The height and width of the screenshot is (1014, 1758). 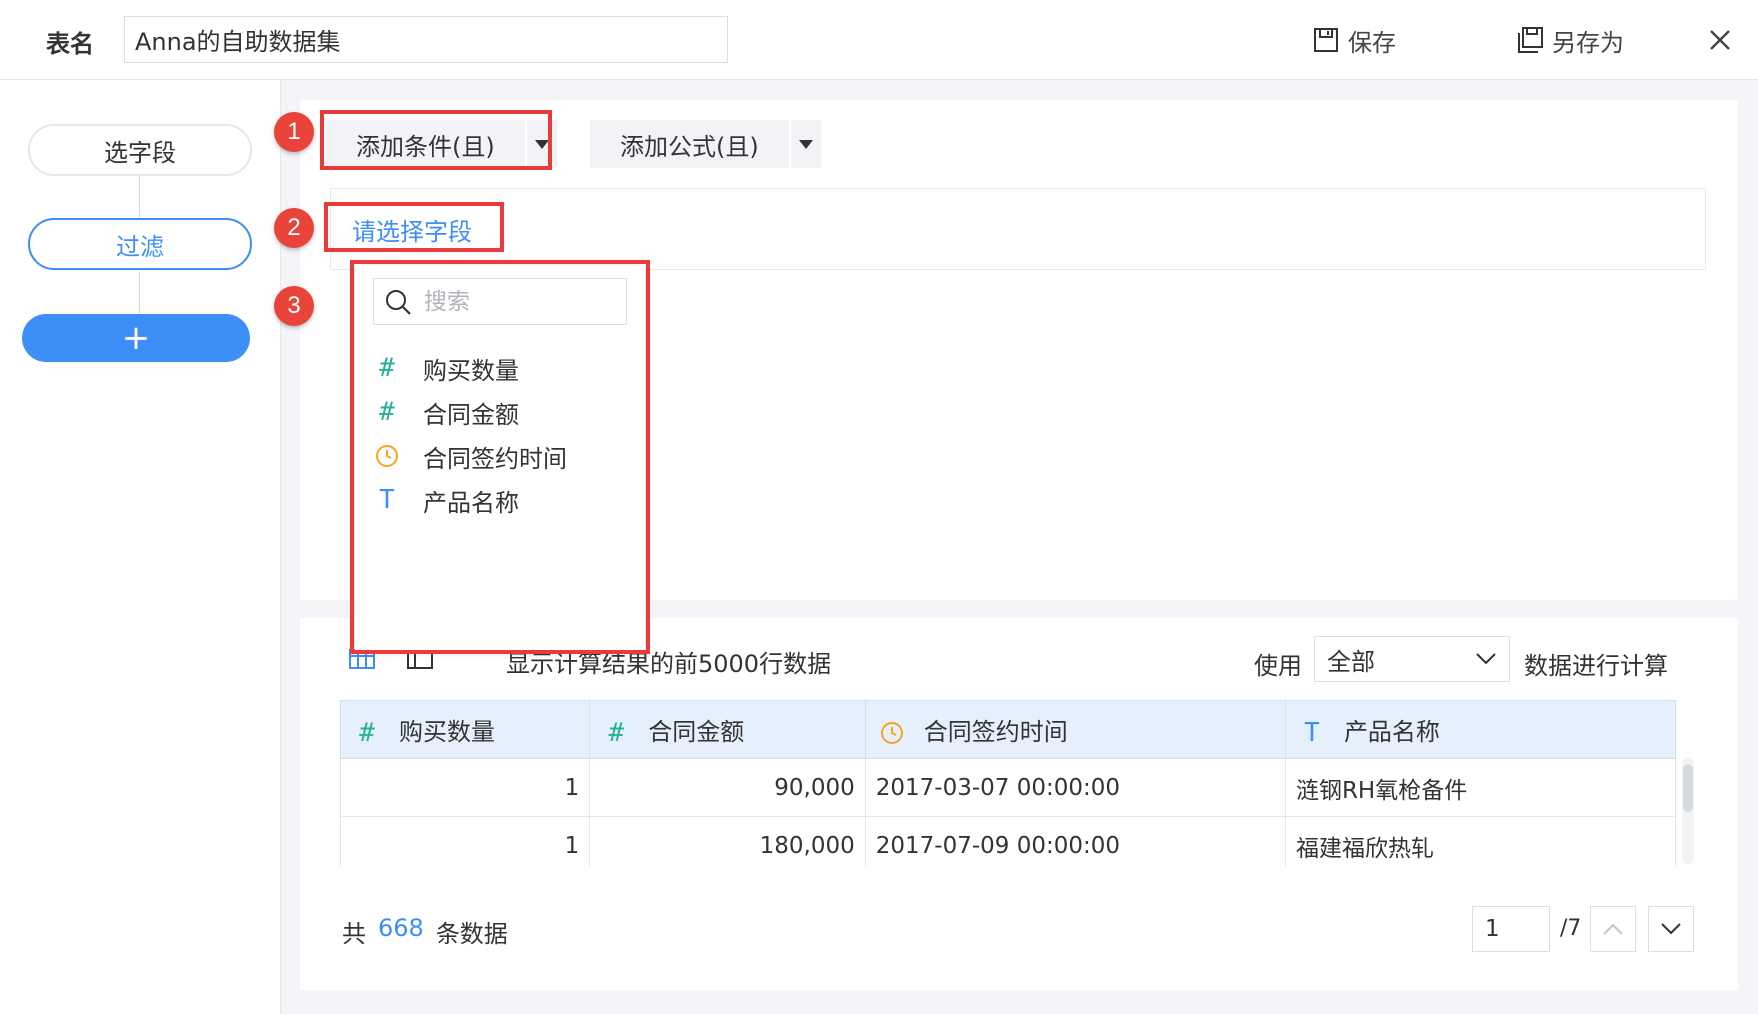 What do you see at coordinates (1312, 732) in the screenshot?
I see `text-field-icon: T` at bounding box center [1312, 732].